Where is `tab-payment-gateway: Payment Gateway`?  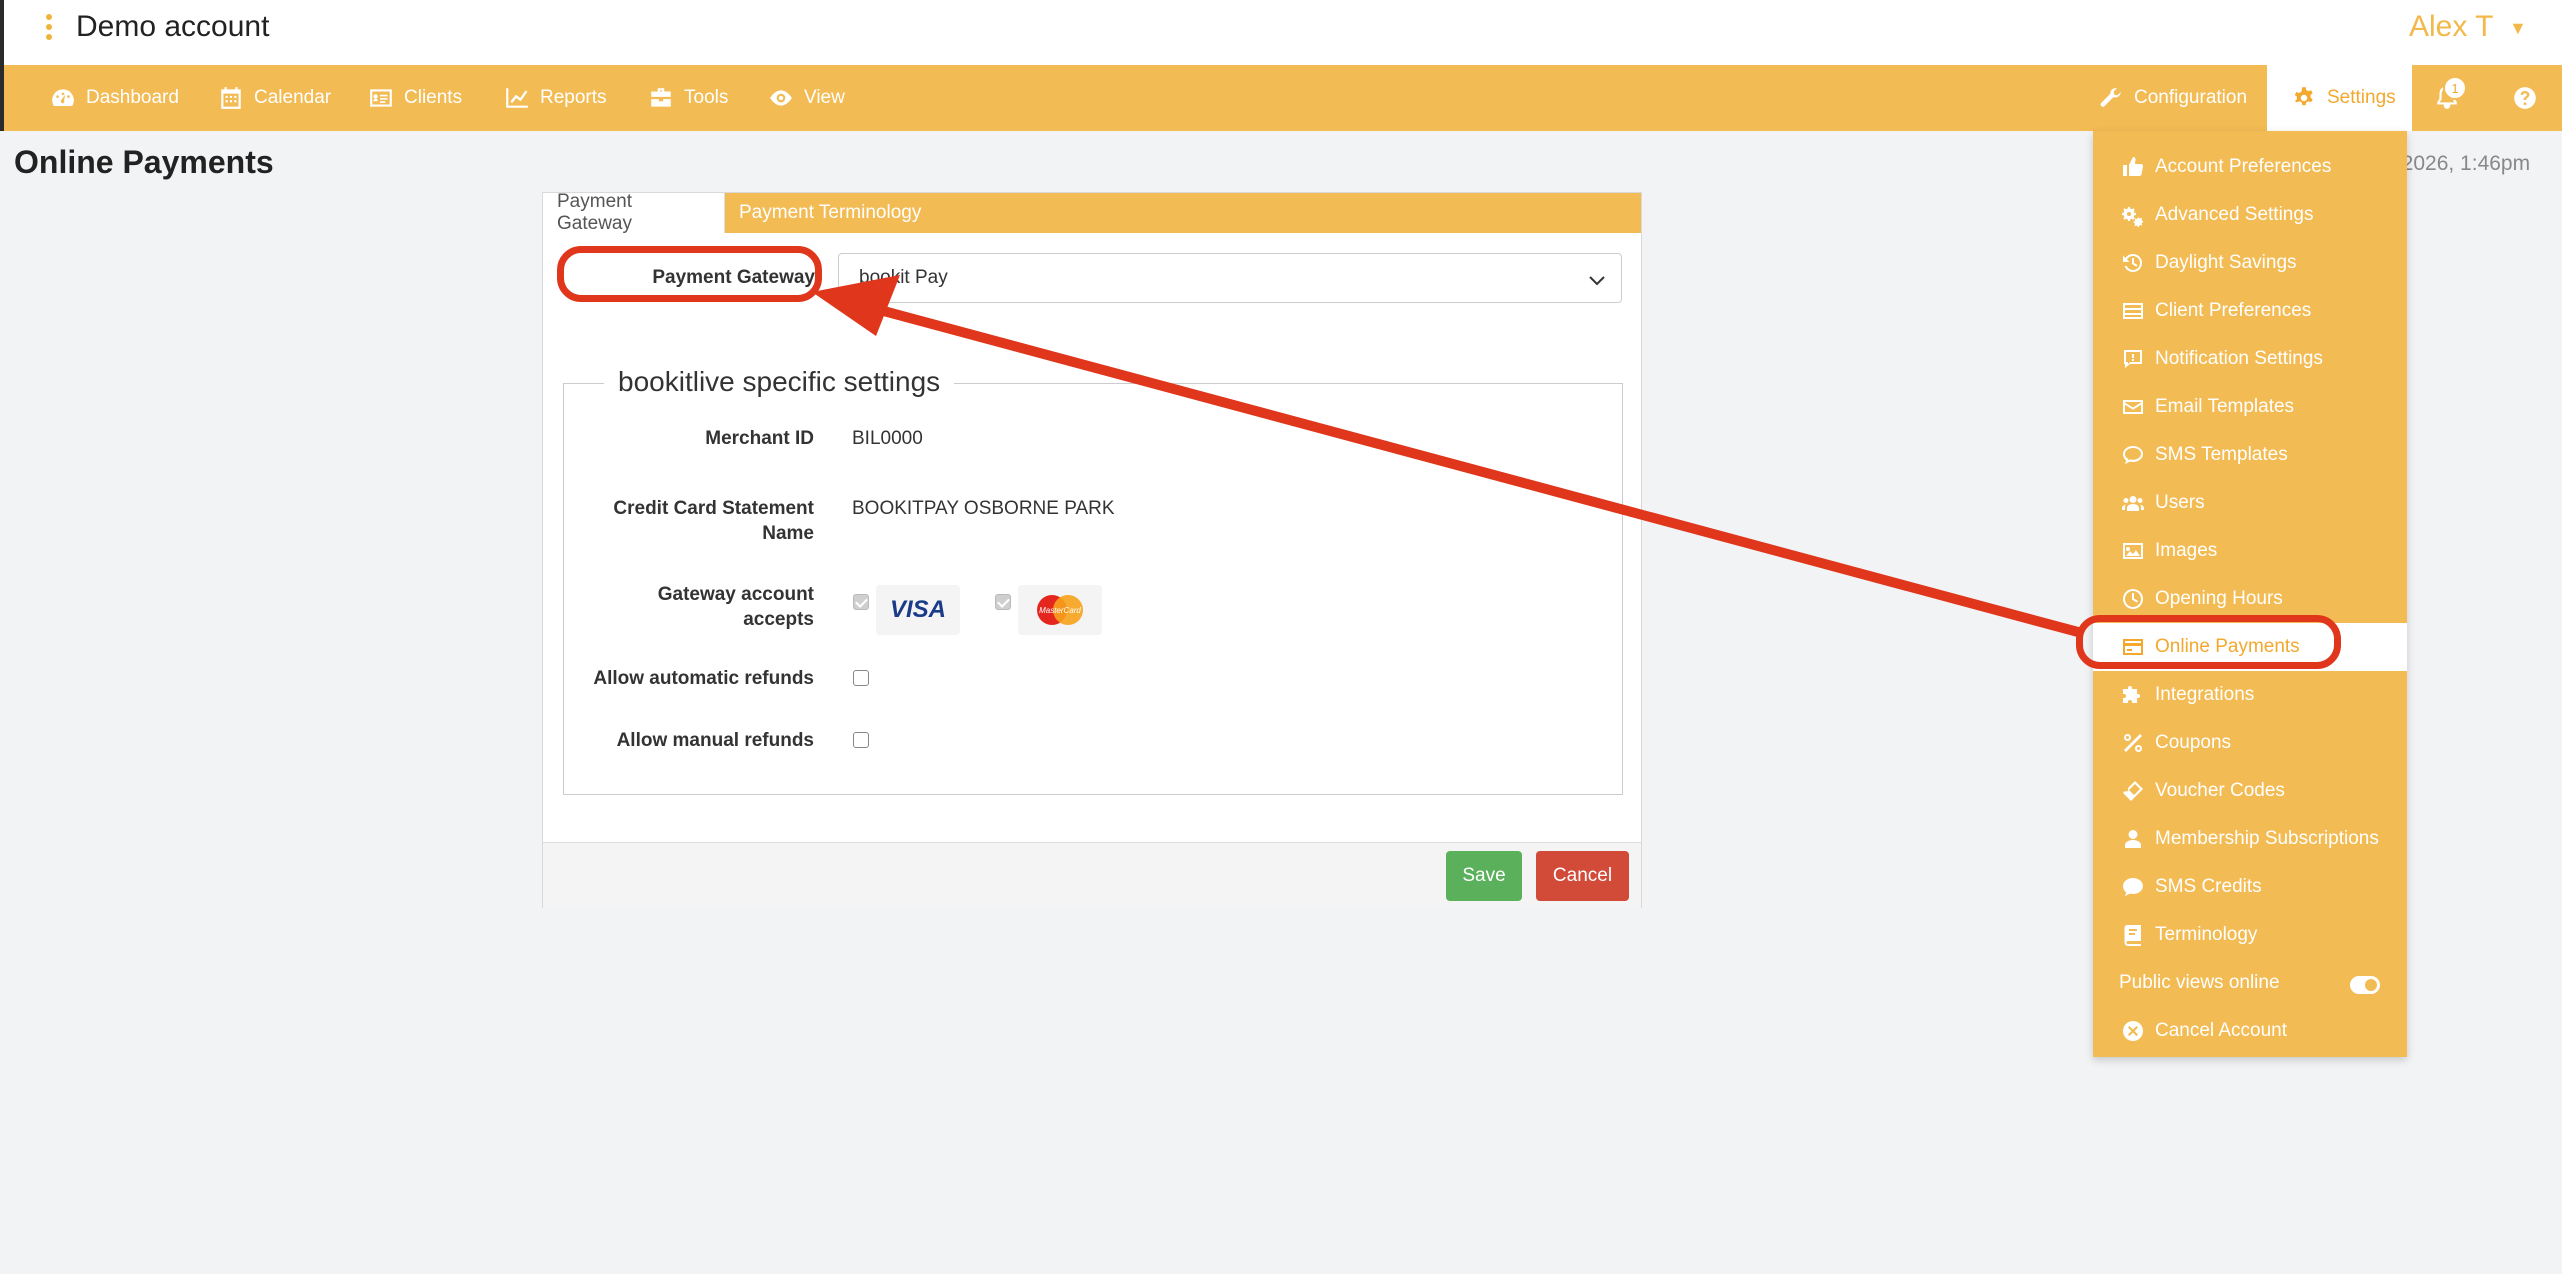
tab-payment-gateway: Payment Gateway is located at coordinates (634, 212).